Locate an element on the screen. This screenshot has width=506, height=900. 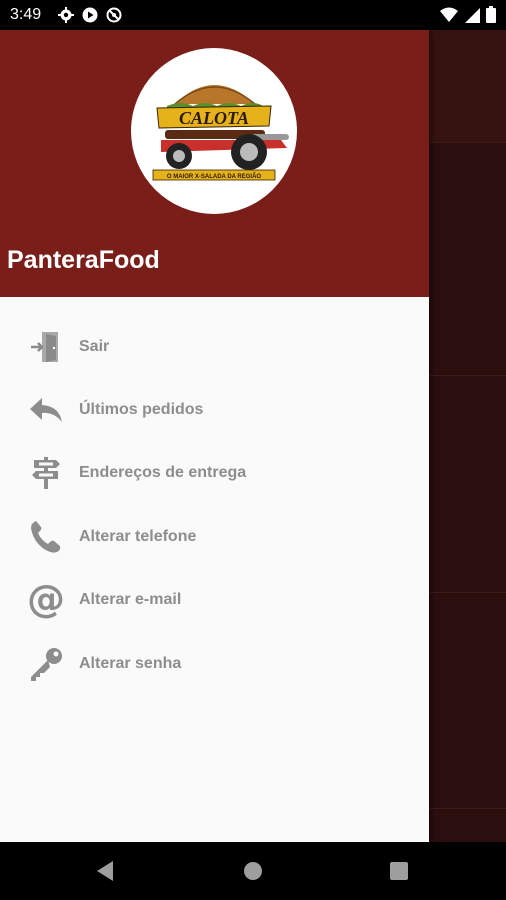
signpost-icon is located at coordinates (46, 473).